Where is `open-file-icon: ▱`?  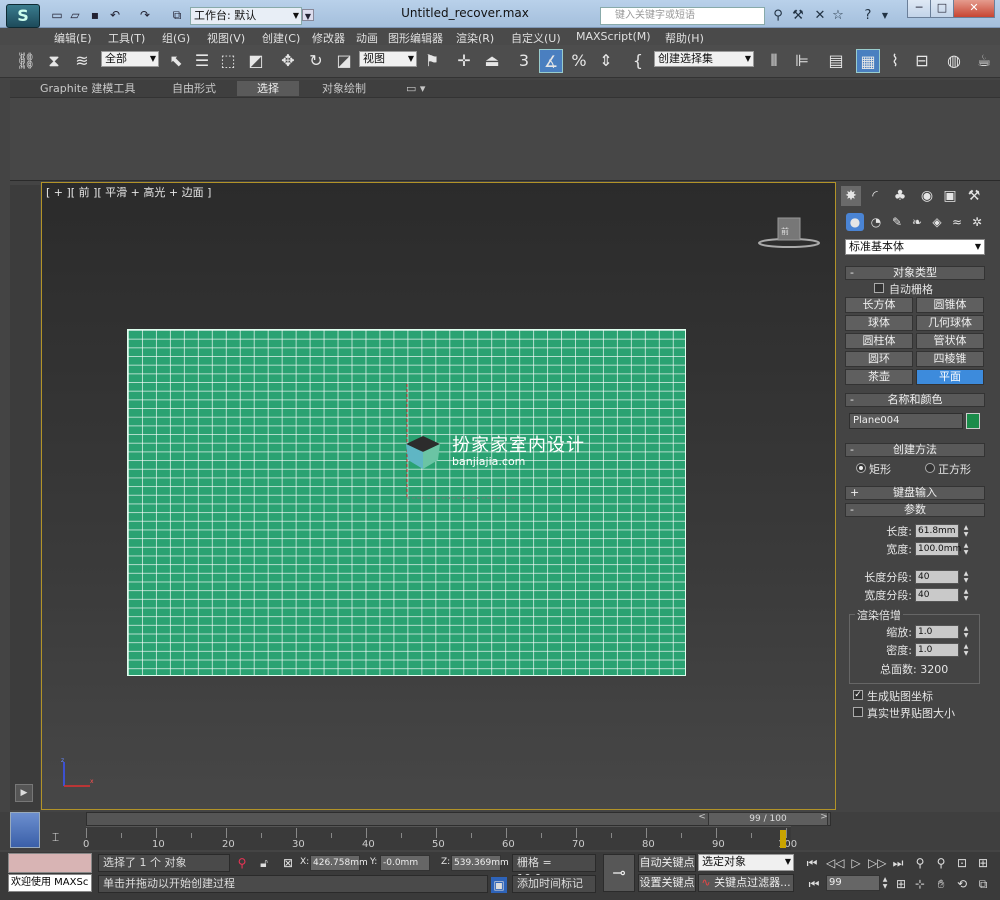
open-file-icon: ▱ is located at coordinates (75, 15).